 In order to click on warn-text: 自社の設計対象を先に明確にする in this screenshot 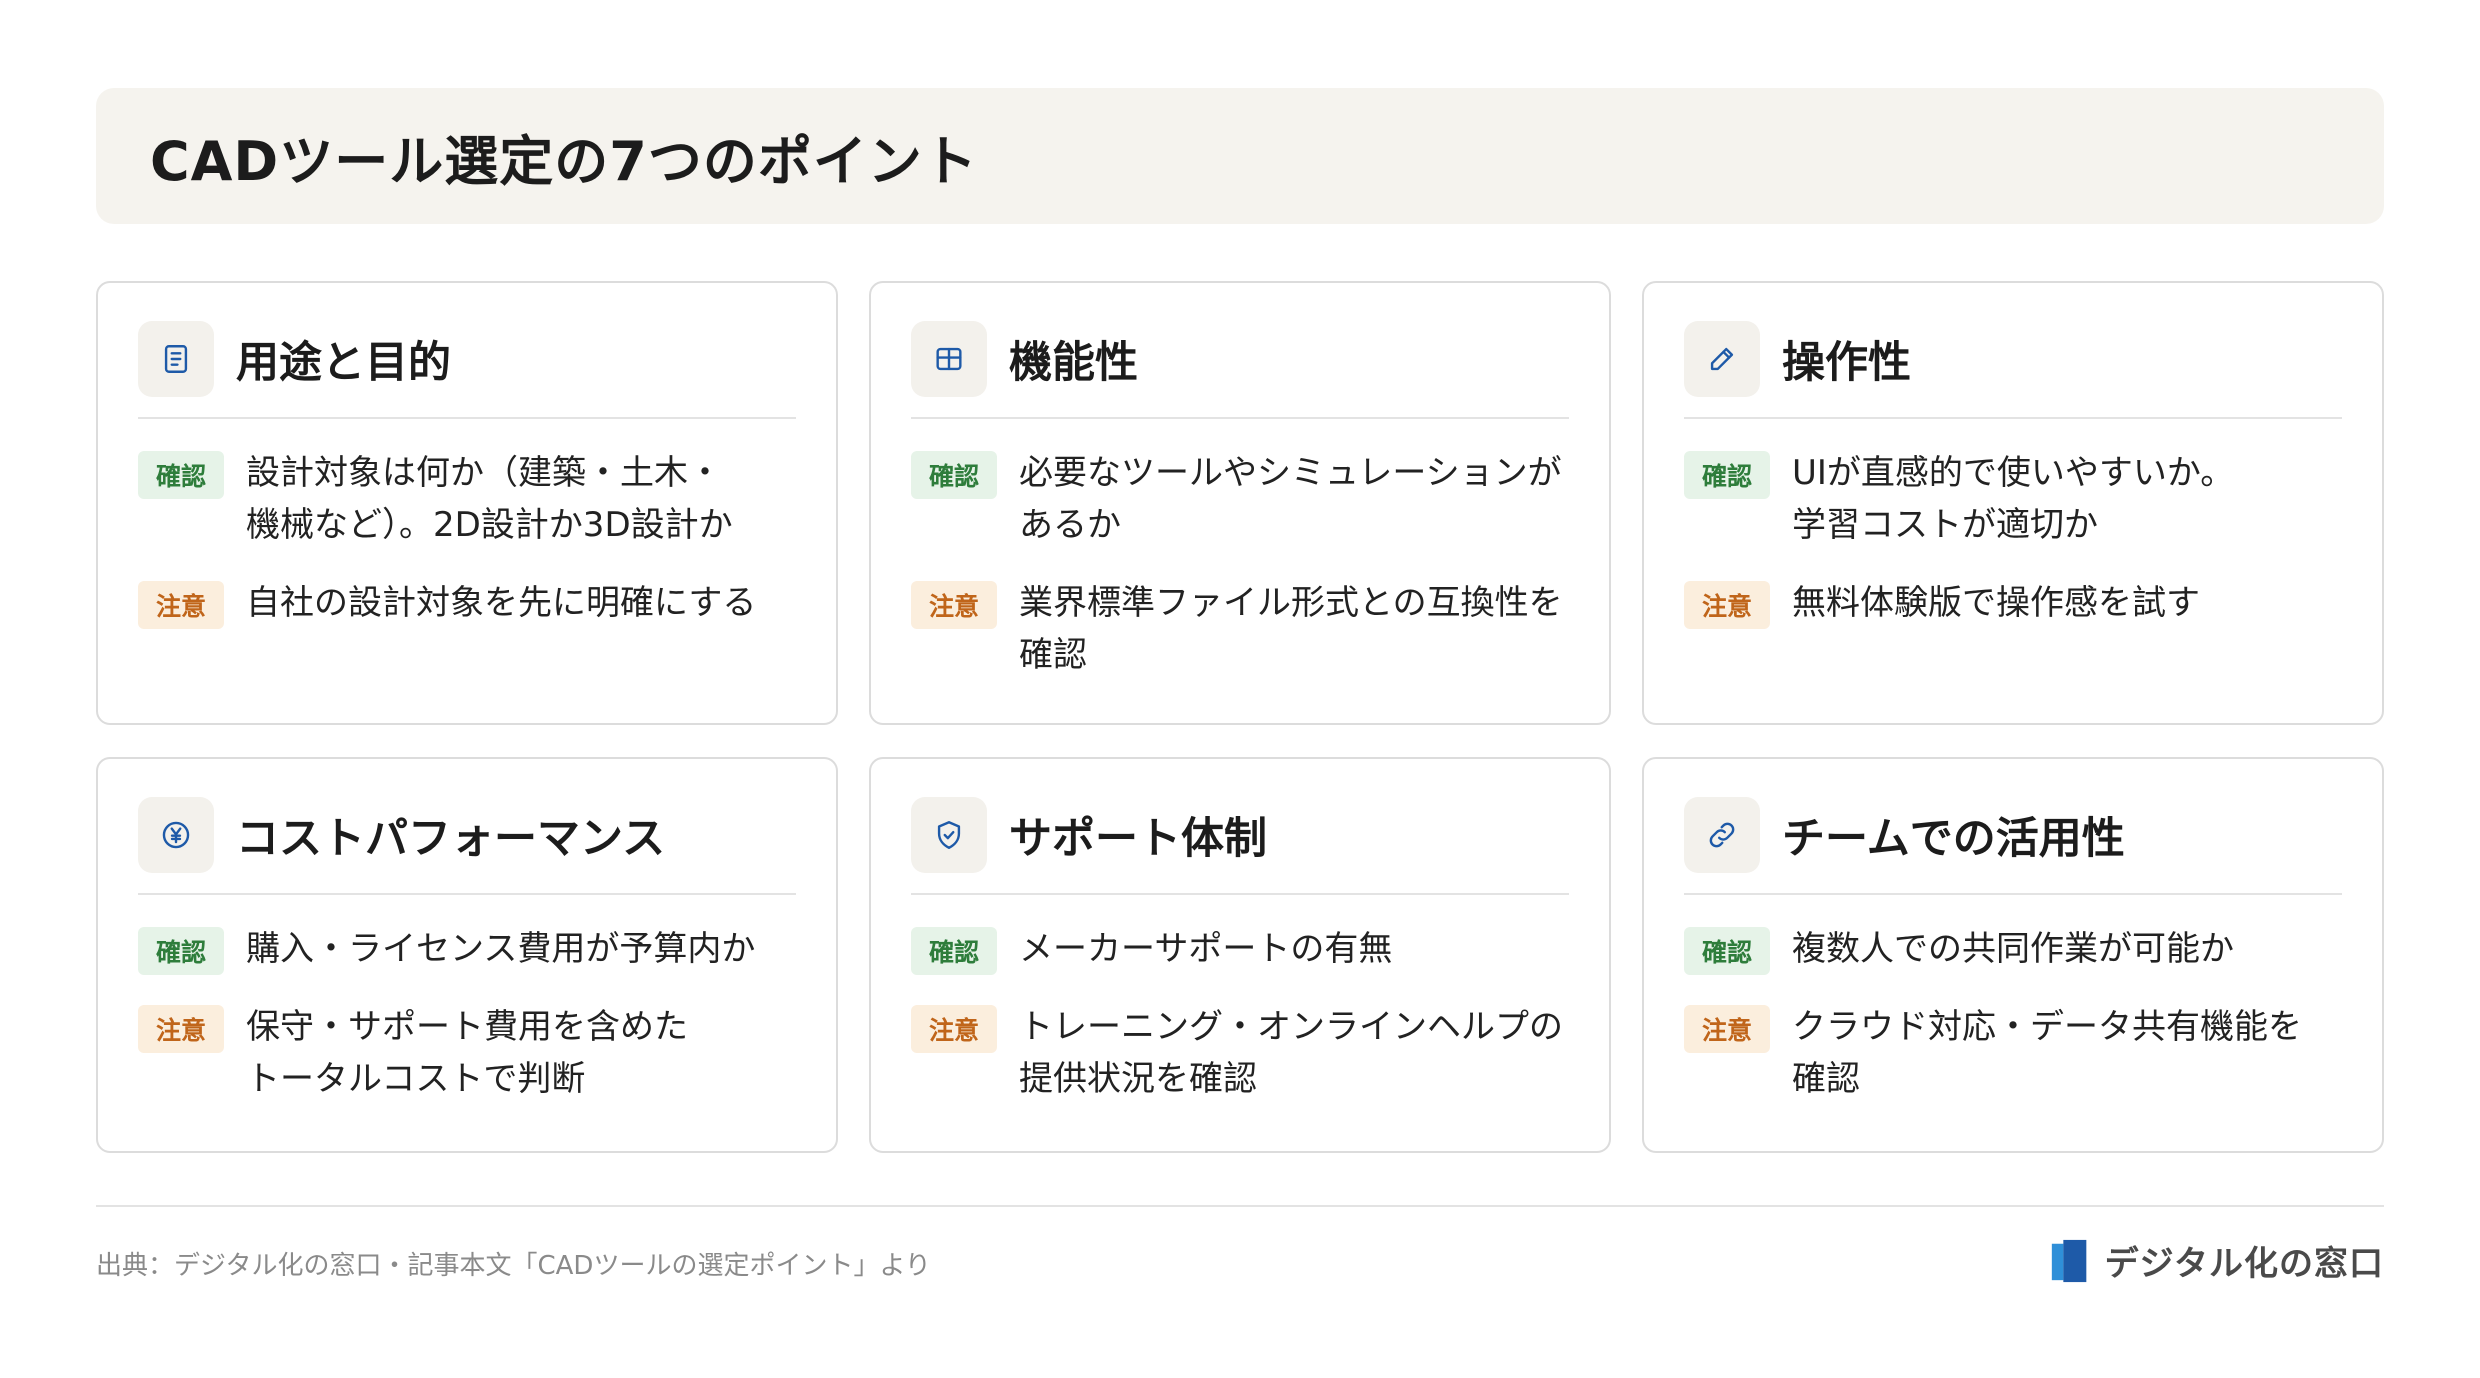, I will do `click(501, 603)`.